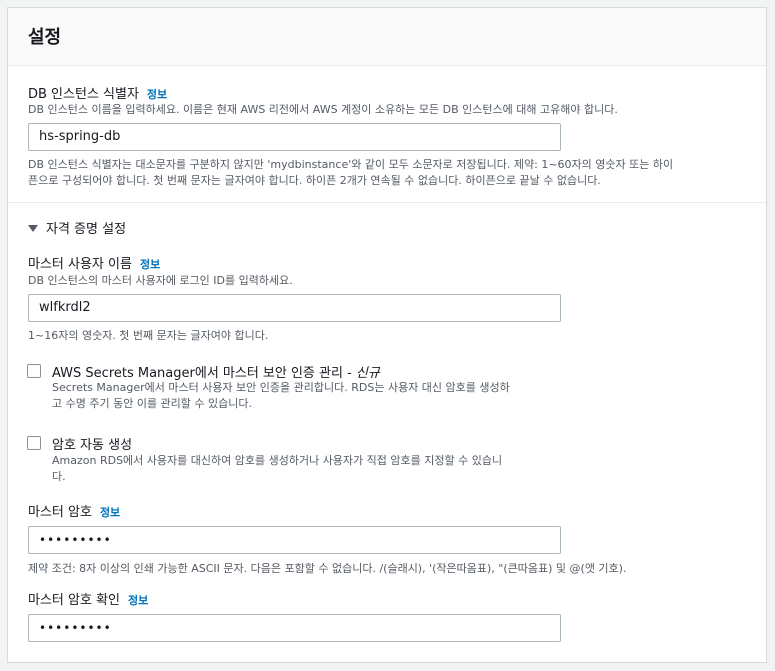 This screenshot has width=775, height=671. I want to click on master-password-label: 마스터 암호 정보, so click(74, 510).